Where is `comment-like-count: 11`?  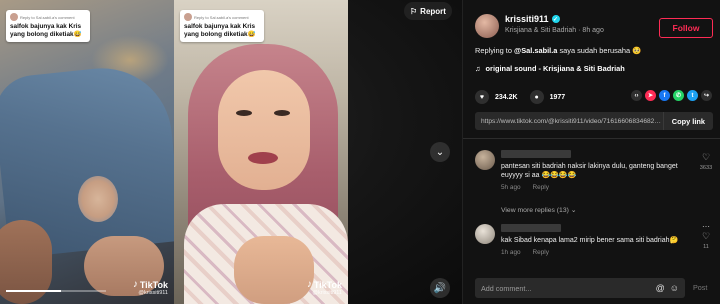 comment-like-count: 11 is located at coordinates (706, 247).